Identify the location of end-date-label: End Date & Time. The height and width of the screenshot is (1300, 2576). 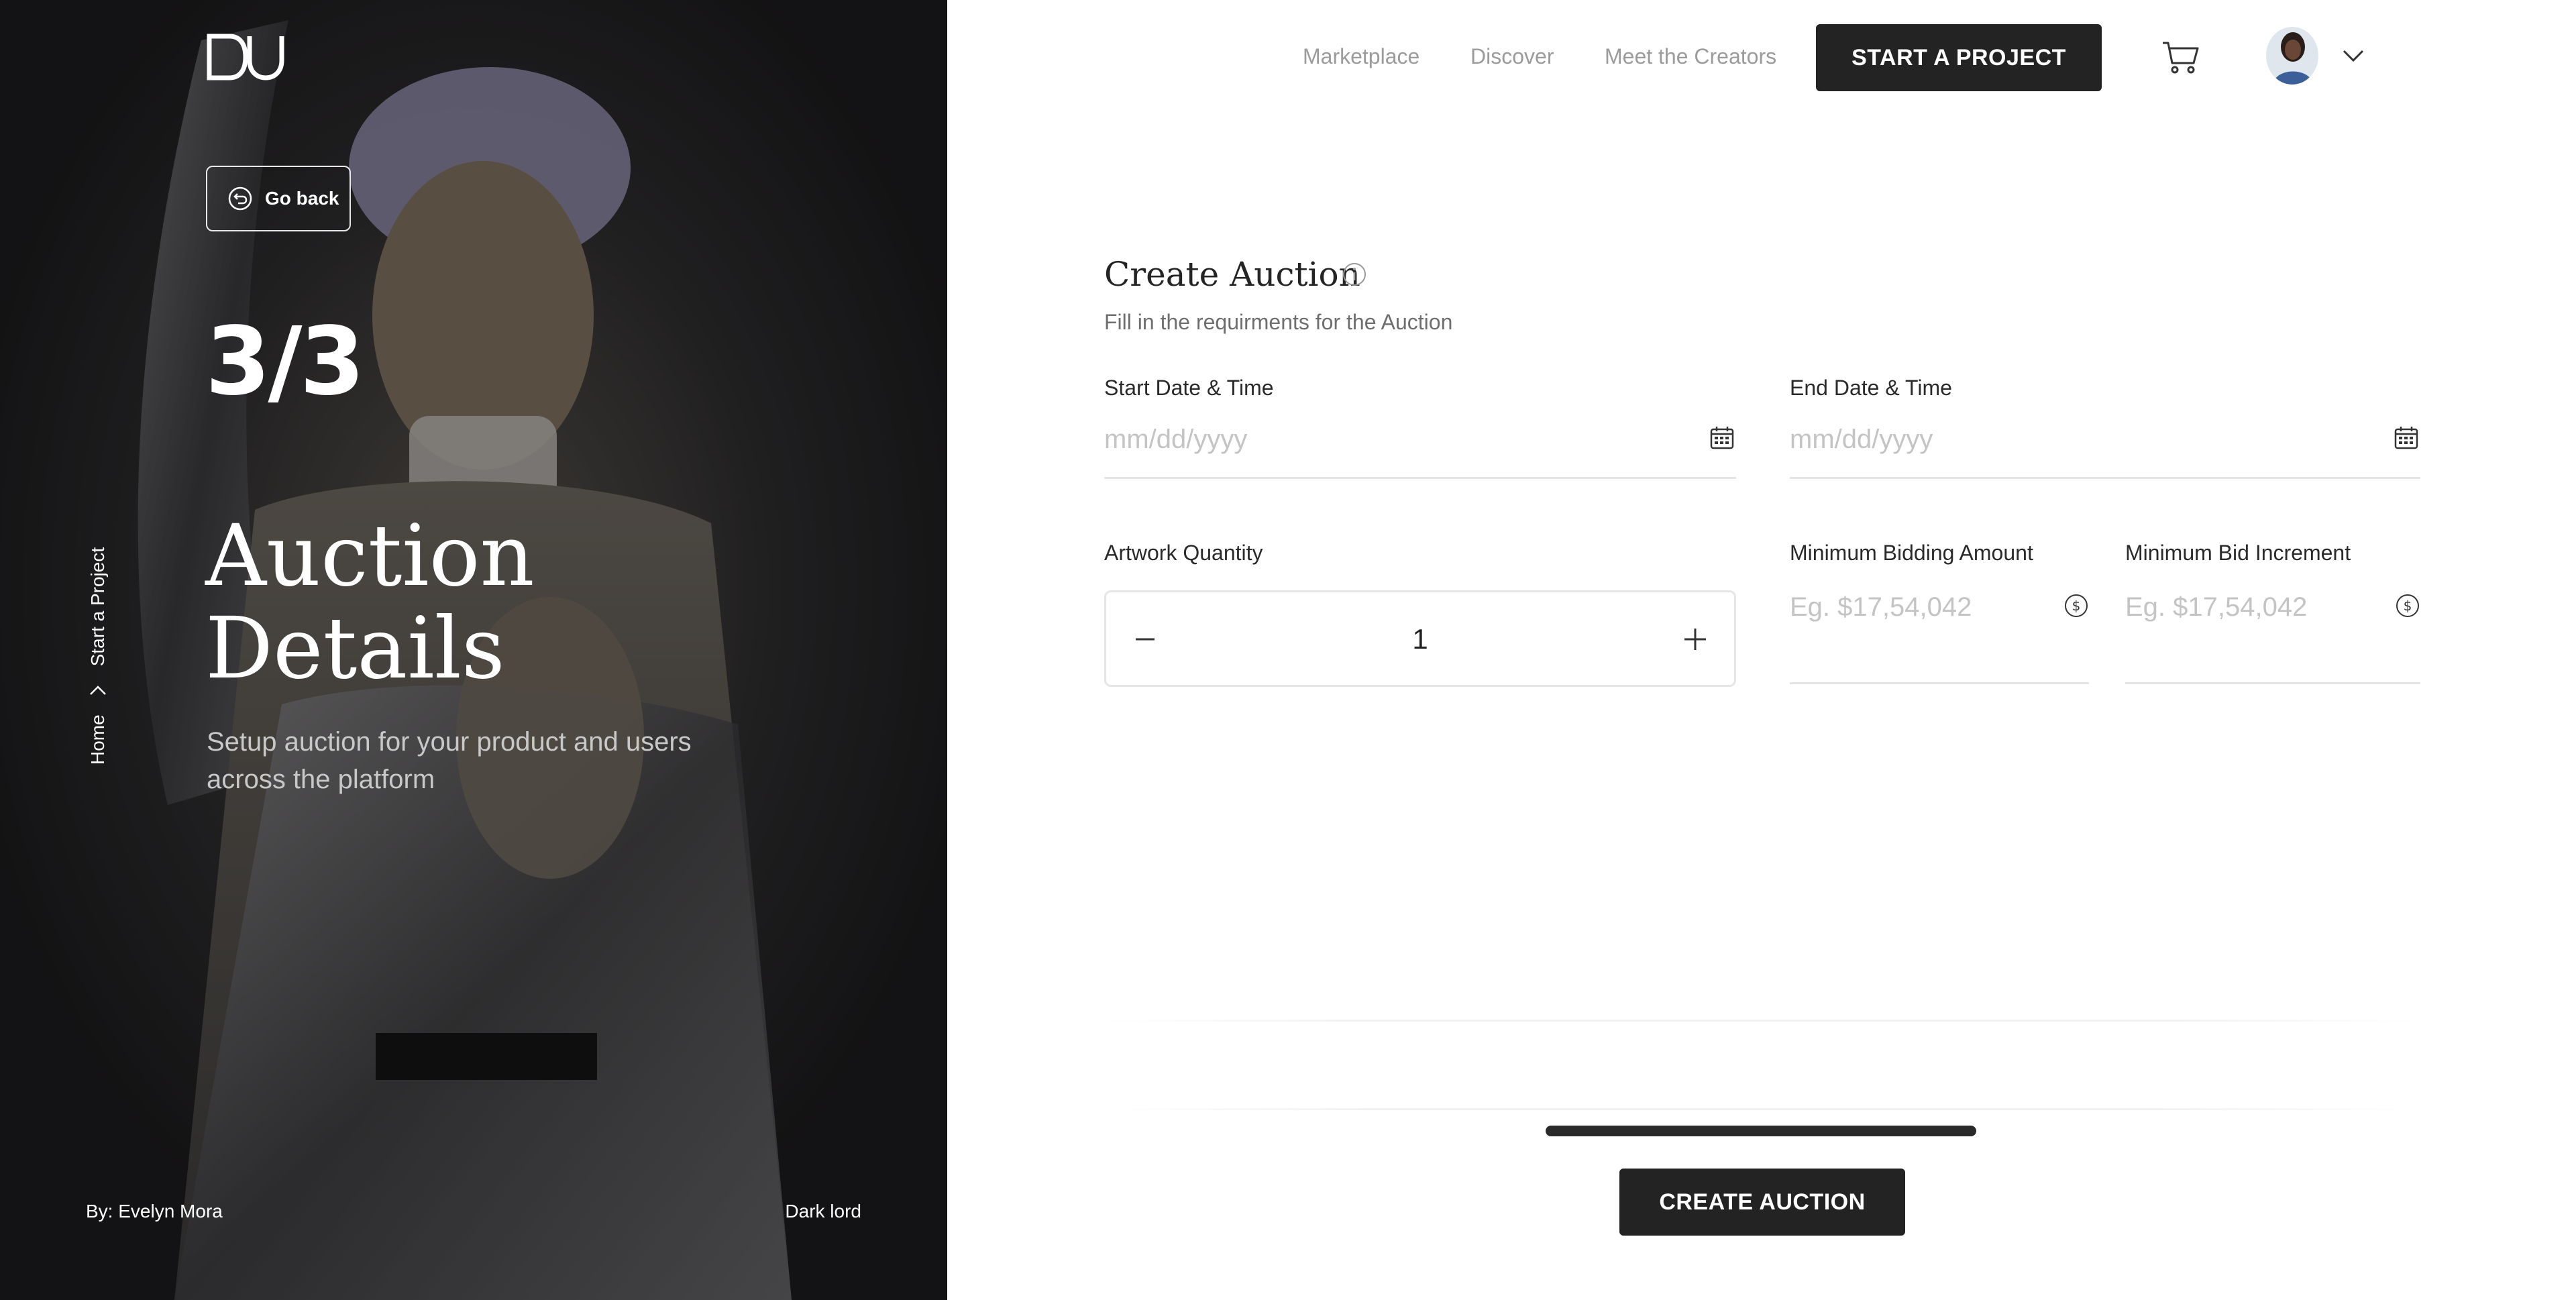
(1871, 388).